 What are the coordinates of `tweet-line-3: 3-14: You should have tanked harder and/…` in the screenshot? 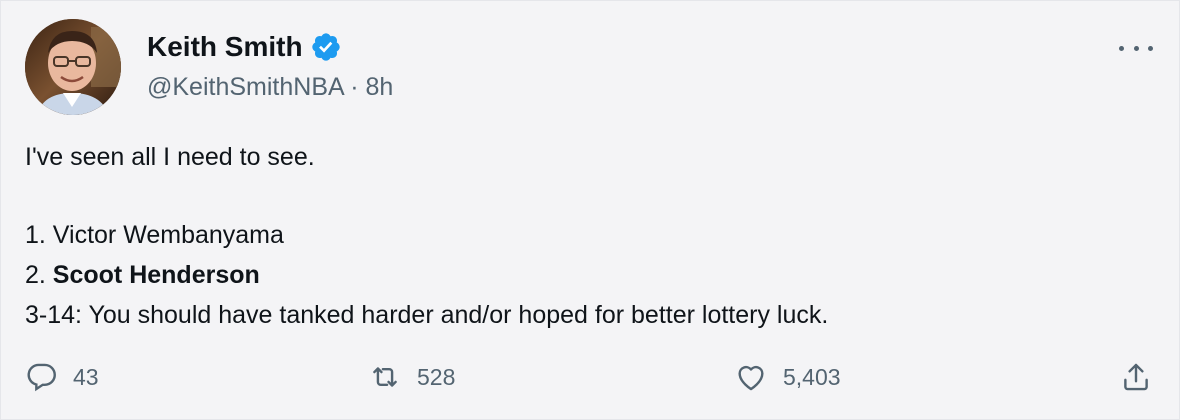 It's located at (427, 315).